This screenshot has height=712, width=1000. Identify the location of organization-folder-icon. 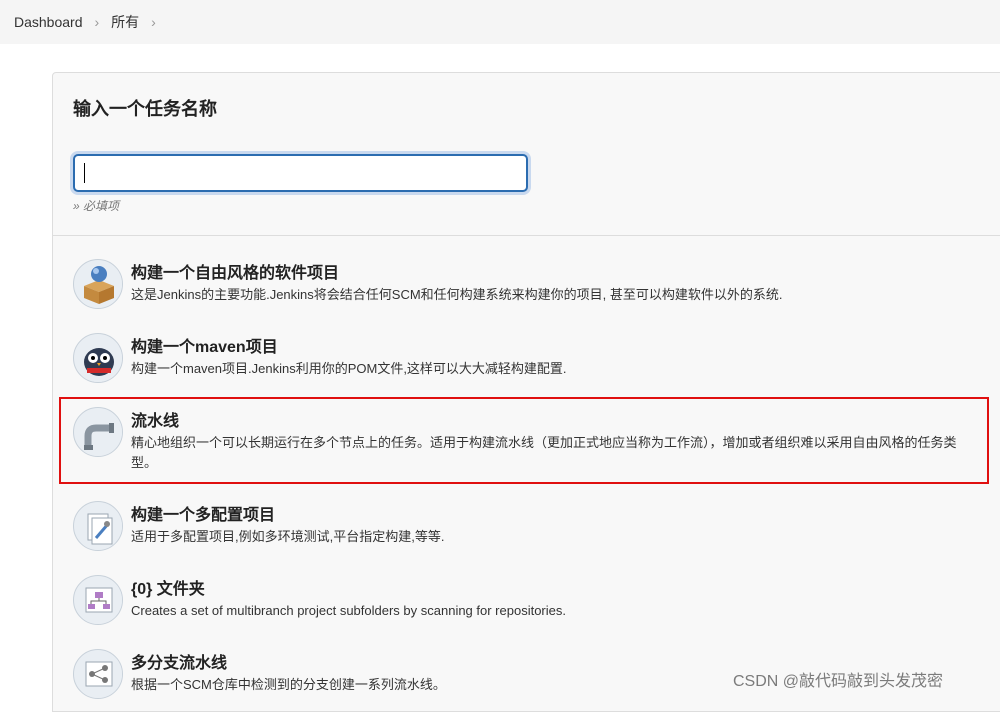
(98, 600).